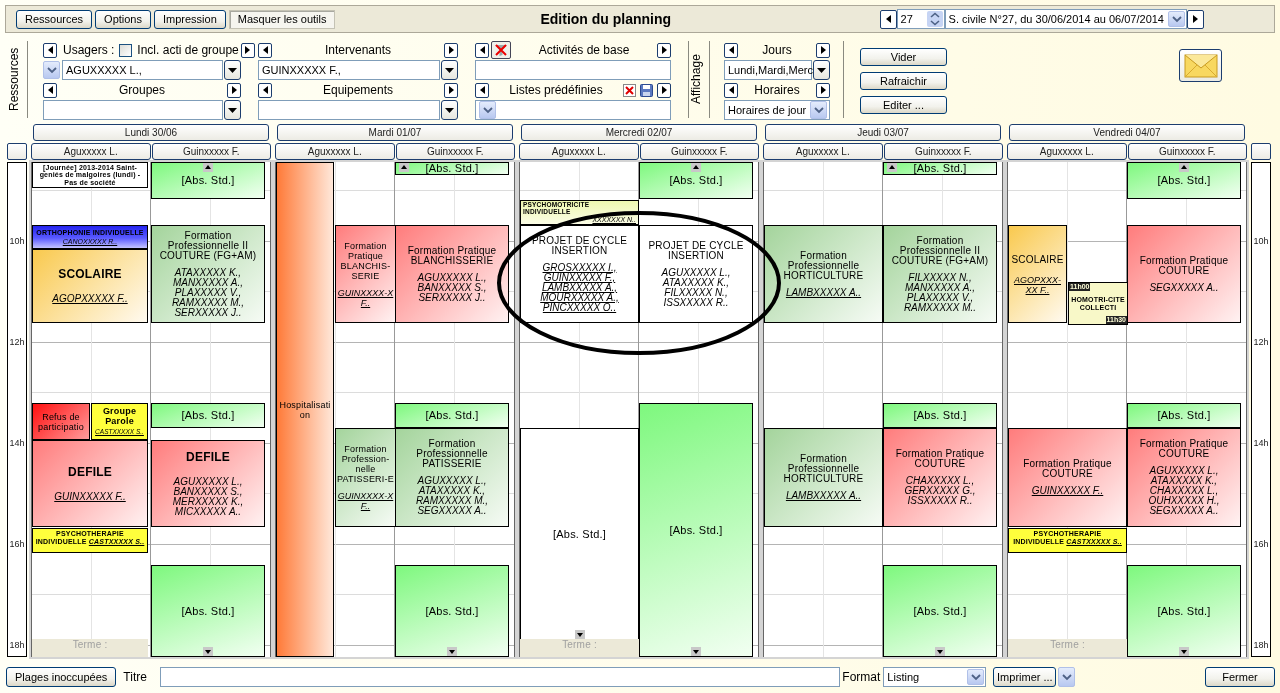  Describe the element at coordinates (823, 292) in the screenshot. I see `staff-name: LAMBXXXXX A..` at that location.